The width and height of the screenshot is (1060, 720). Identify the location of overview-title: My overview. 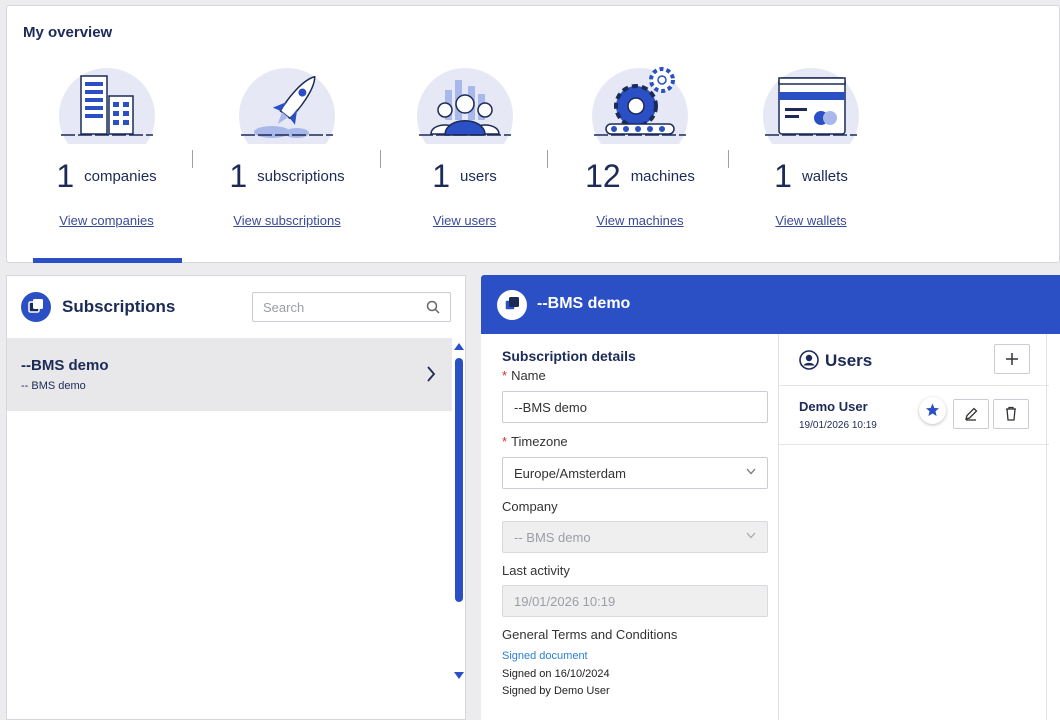
(68, 32).